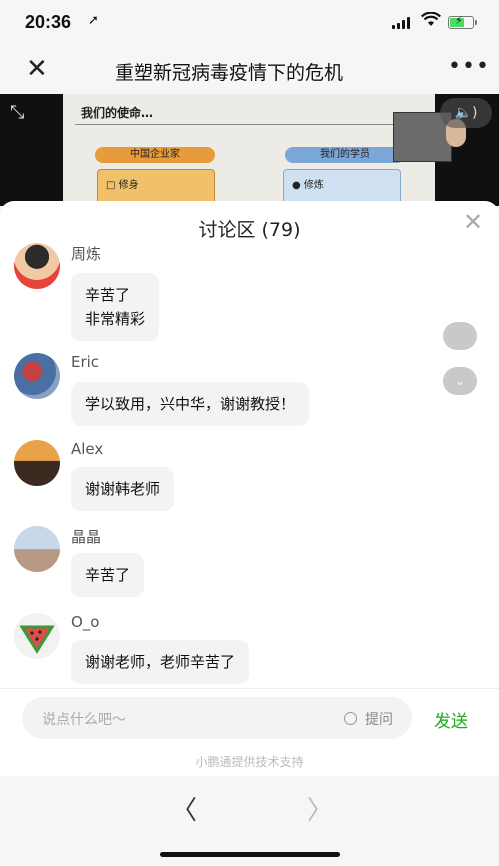 The height and width of the screenshot is (866, 499). What do you see at coordinates (85, 362) in the screenshot?
I see `username: Eric` at bounding box center [85, 362].